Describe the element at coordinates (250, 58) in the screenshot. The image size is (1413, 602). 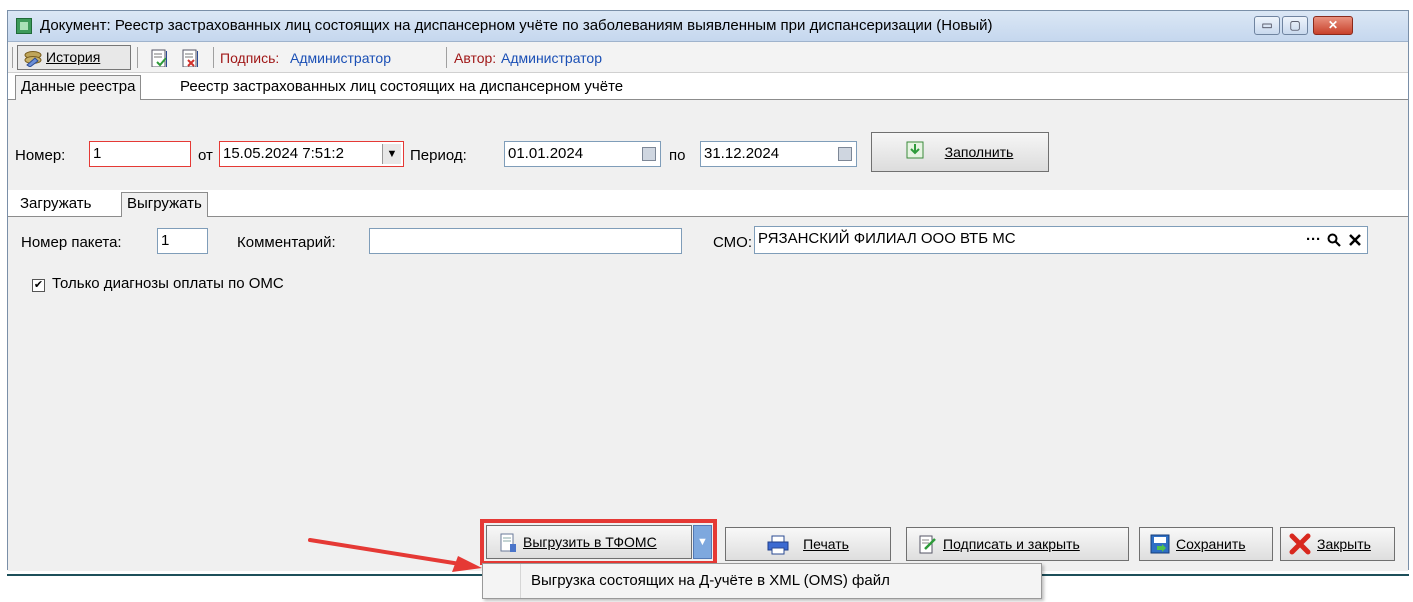
I see `sign-label: Подпись:` at that location.